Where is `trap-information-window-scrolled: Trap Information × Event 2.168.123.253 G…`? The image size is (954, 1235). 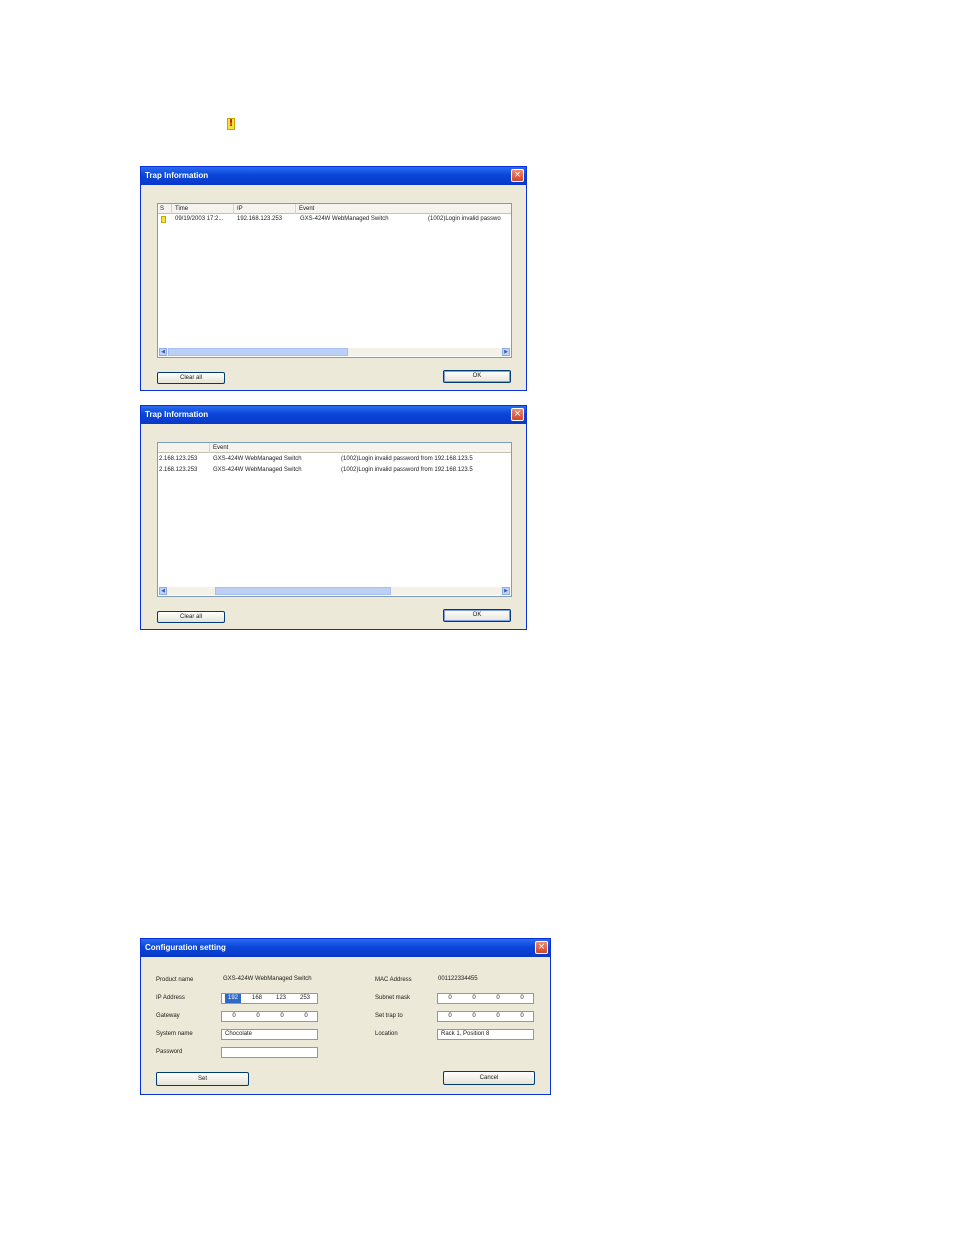
trap-information-window-scrolled: Trap Information × Event 2.168.123.253 G… is located at coordinates (333, 517).